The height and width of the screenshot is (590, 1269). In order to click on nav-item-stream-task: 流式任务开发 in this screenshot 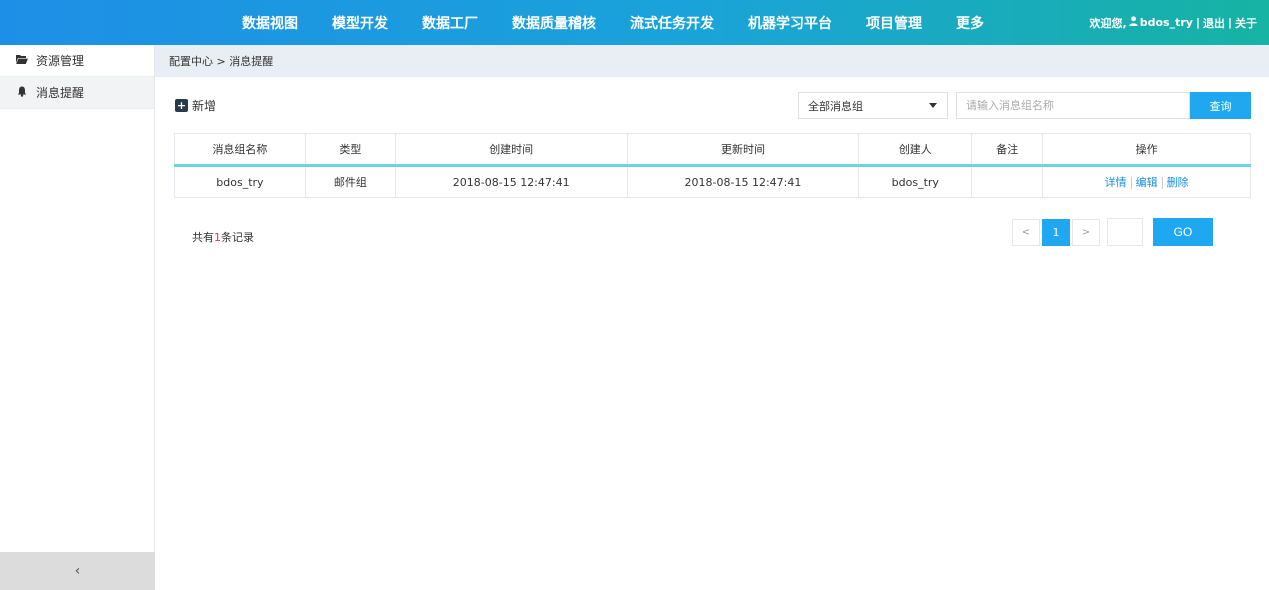, I will do `click(672, 23)`.